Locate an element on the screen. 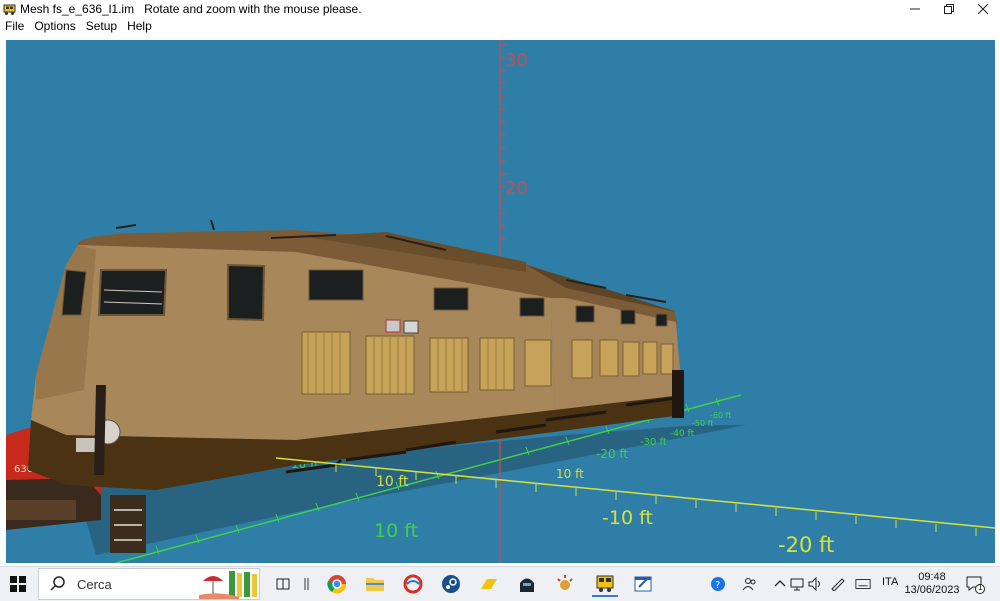 This screenshot has height=601, width=1000. menu-file: File is located at coordinates (14, 26).